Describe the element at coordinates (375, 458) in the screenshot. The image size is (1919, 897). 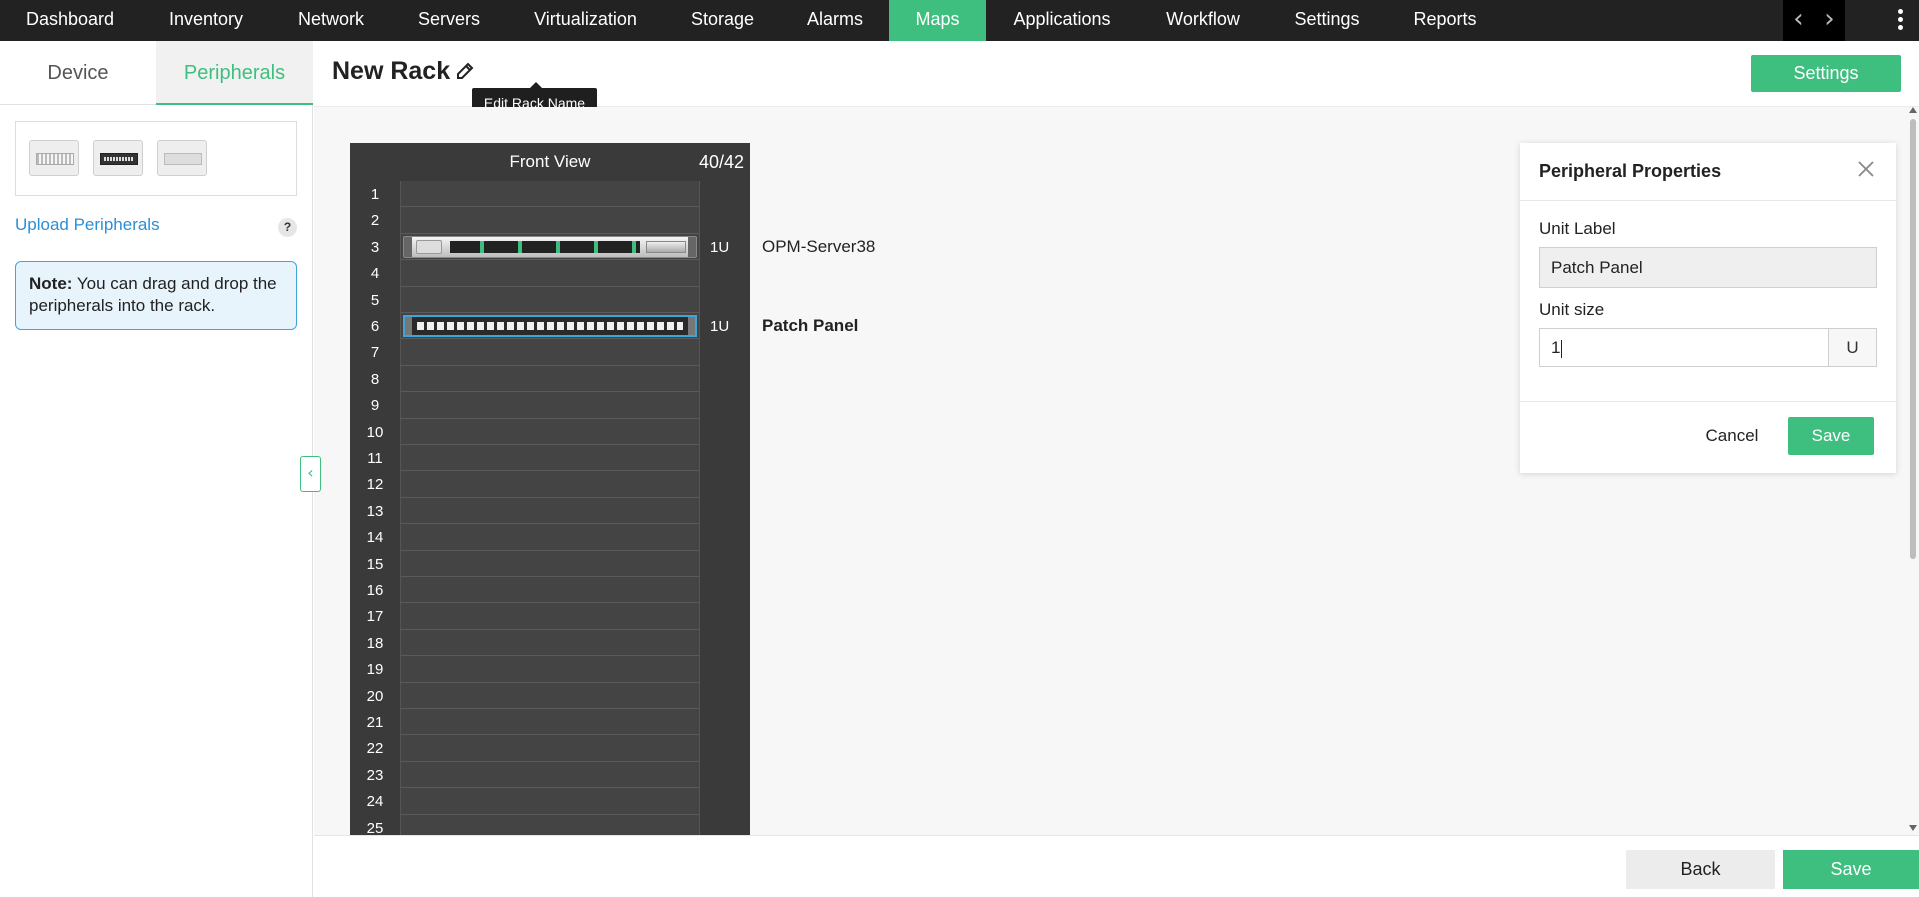
I see `rack-unit-number: 11` at that location.